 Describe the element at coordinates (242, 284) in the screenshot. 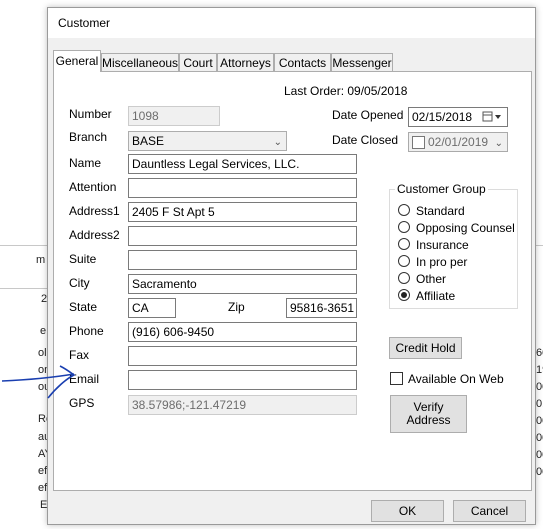

I see `city-field: Sacramento` at that location.